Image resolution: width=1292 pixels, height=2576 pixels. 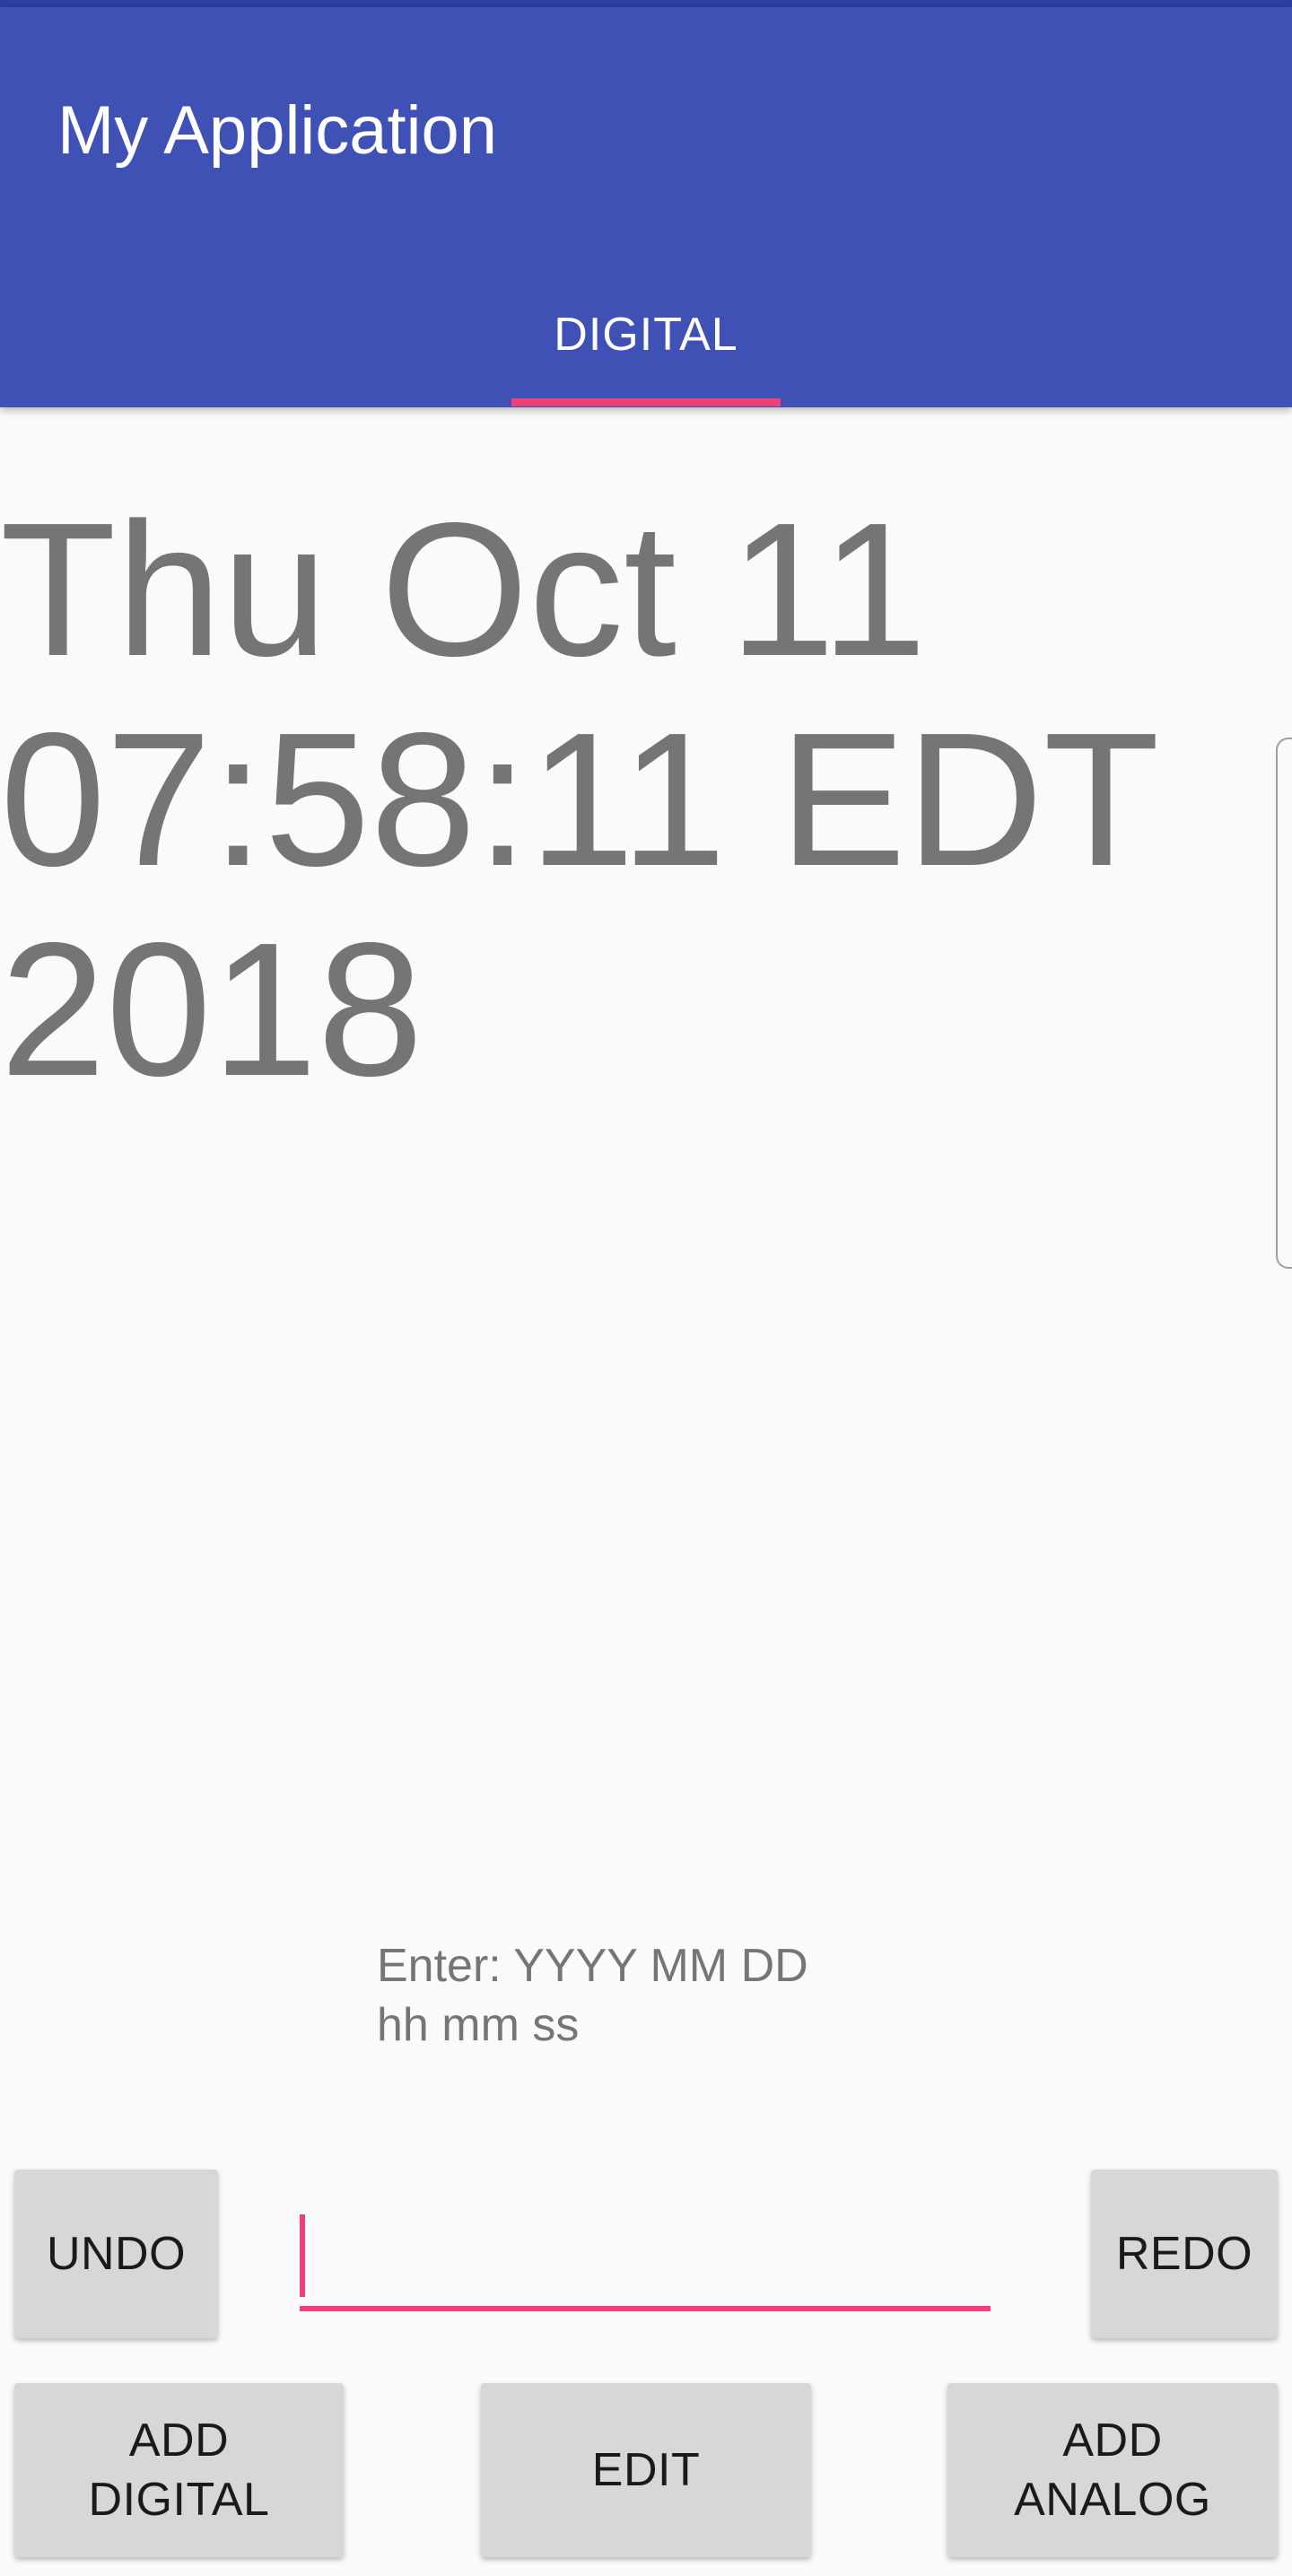 I want to click on app-title: My Application, so click(x=277, y=131).